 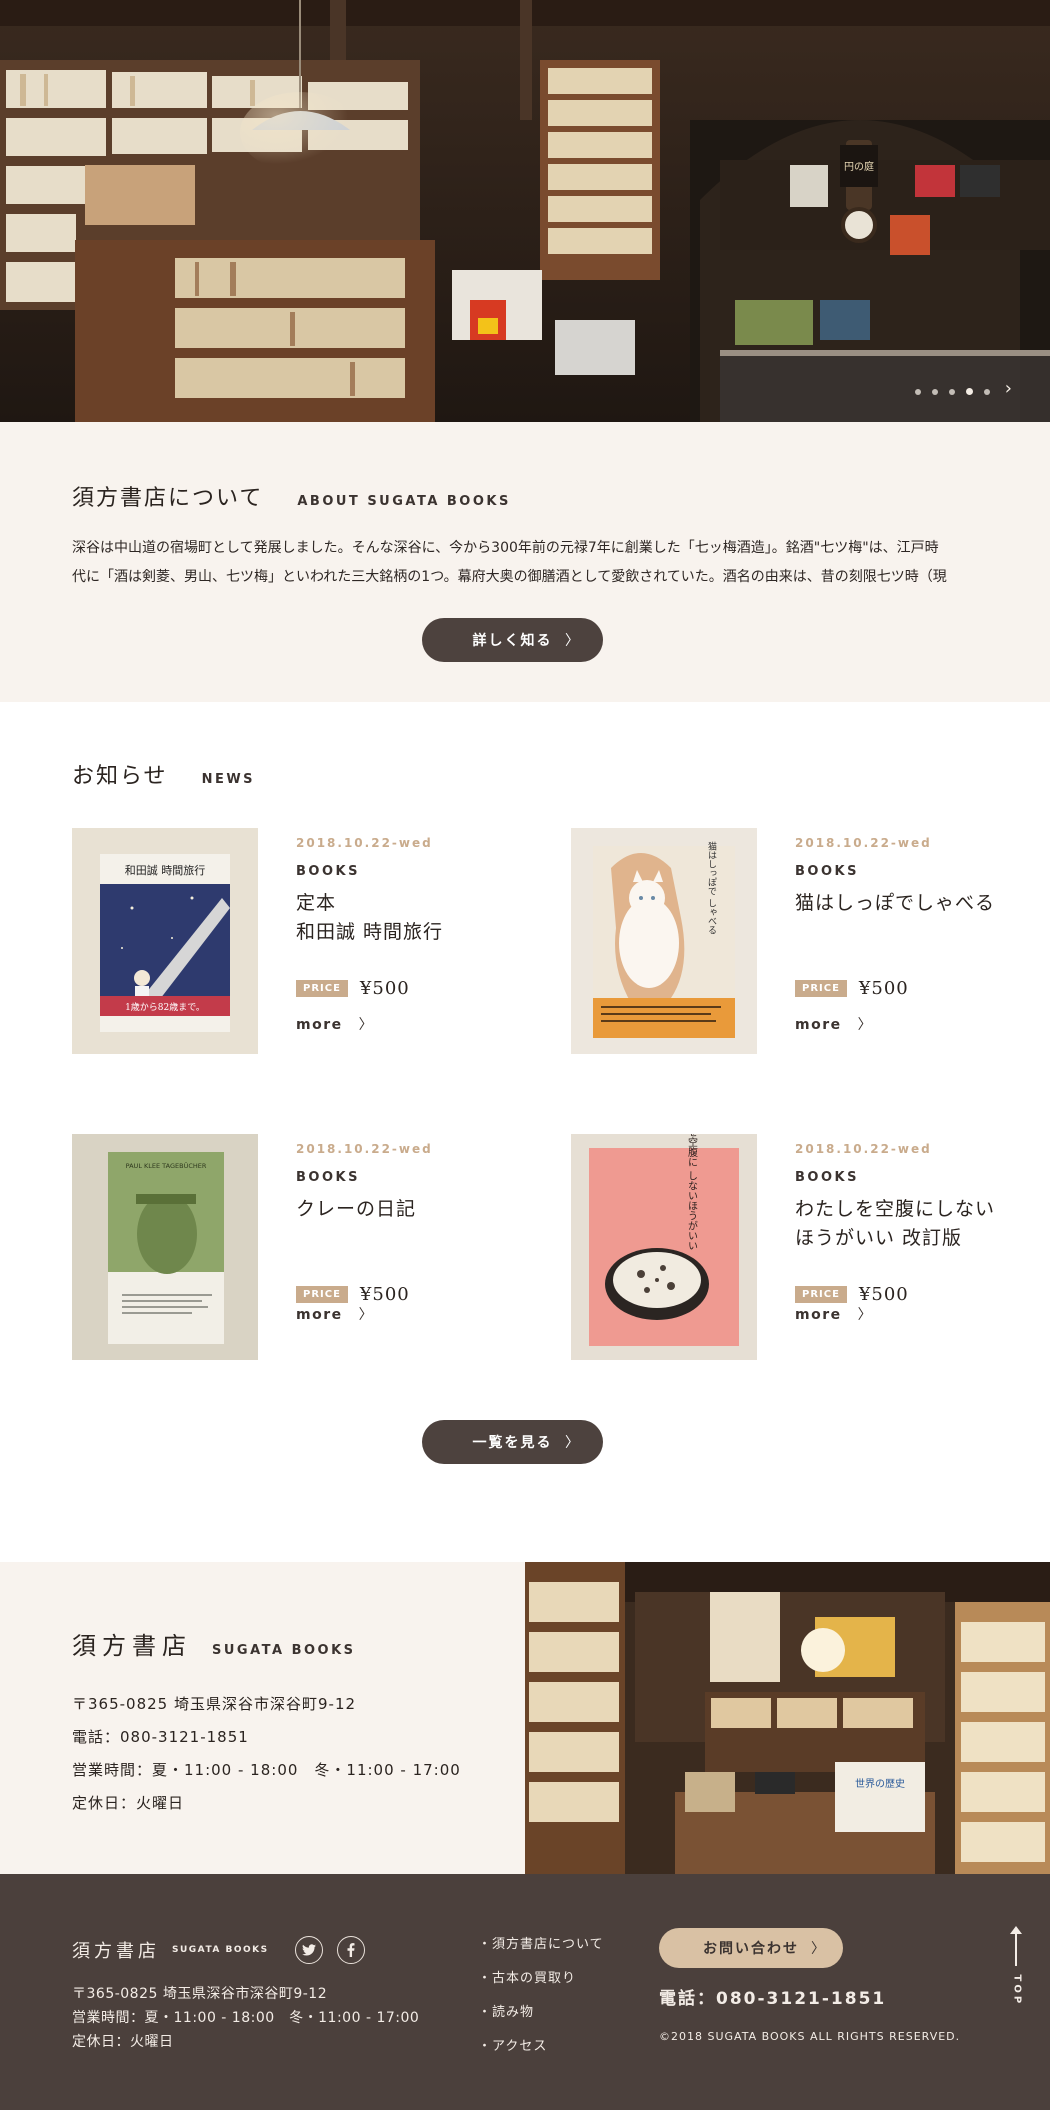 I want to click on book-cover-image: PAUL KLEE TAGEBÜCHER, so click(x=165, y=1247).